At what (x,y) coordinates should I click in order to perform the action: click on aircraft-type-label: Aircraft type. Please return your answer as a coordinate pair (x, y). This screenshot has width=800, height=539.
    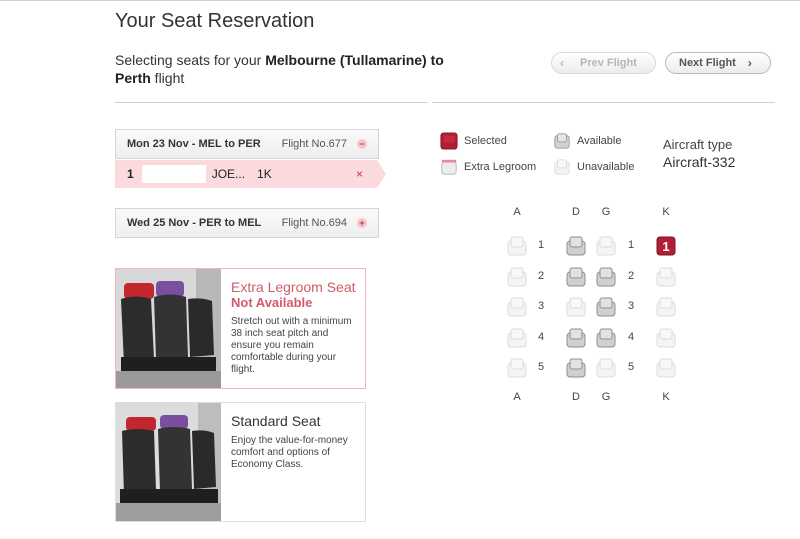
    Looking at the image, I should click on (698, 144).